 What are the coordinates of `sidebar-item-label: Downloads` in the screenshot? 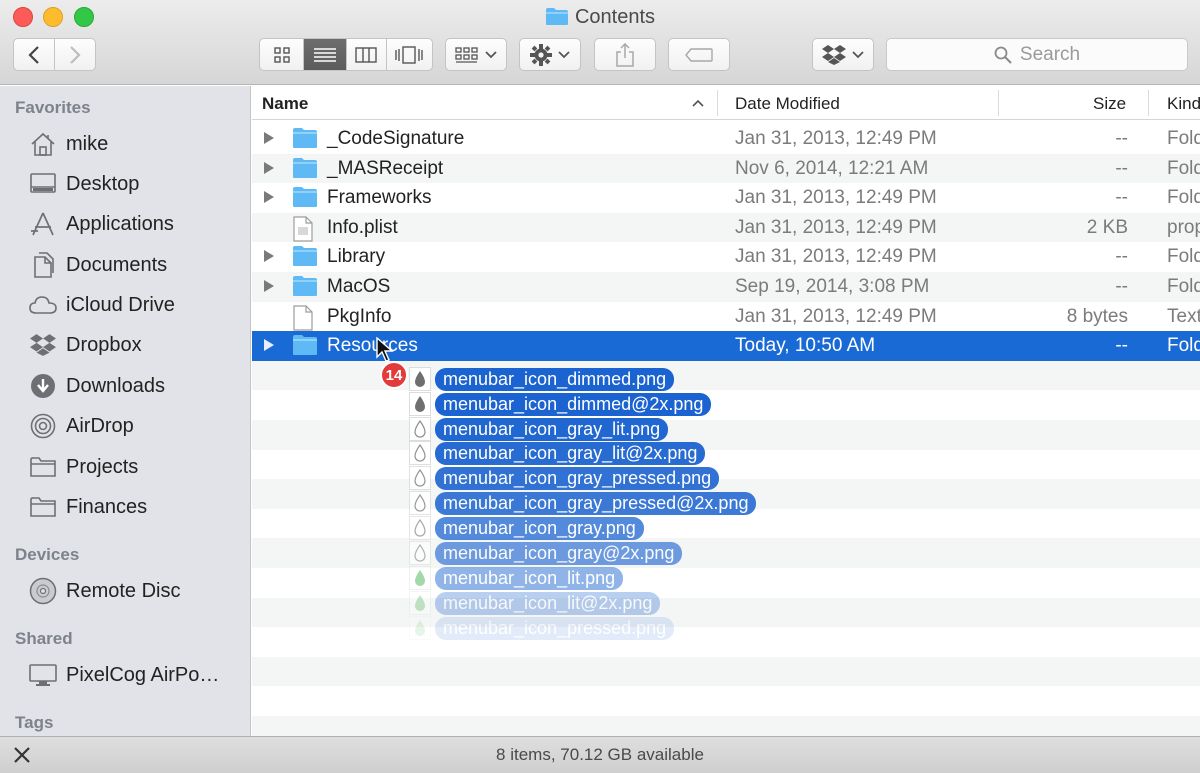 It's located at (115, 385).